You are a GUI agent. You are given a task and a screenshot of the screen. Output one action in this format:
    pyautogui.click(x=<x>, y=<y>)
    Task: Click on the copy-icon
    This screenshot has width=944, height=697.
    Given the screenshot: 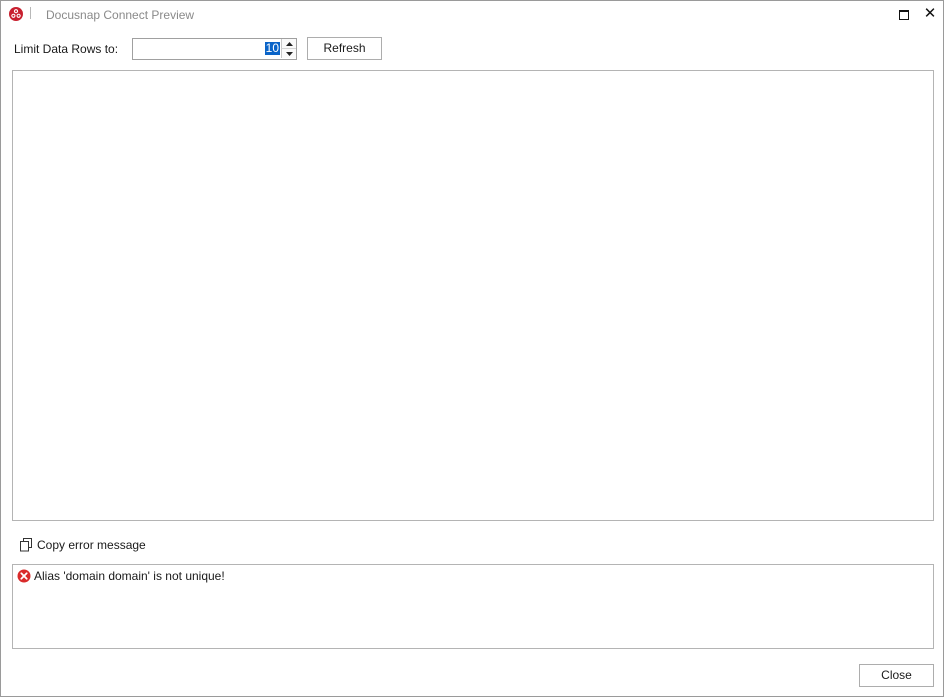 What is the action you would take?
    pyautogui.click(x=26, y=545)
    